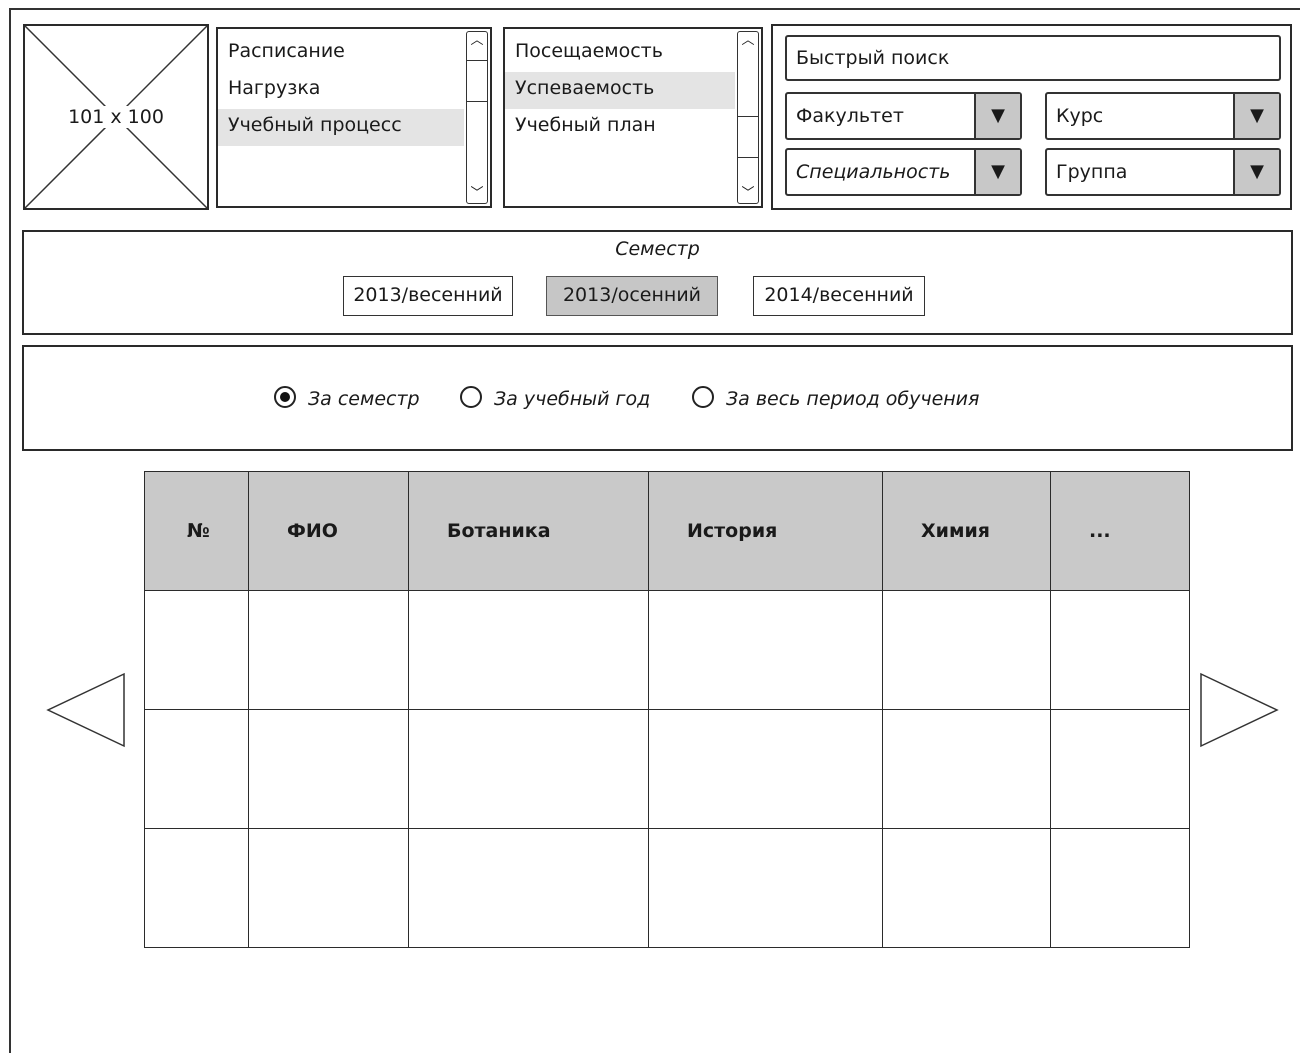 The image size is (1302, 1053). What do you see at coordinates (620, 127) in the screenshot?
I see `sub-menu-item-curriculum: Учебный план` at bounding box center [620, 127].